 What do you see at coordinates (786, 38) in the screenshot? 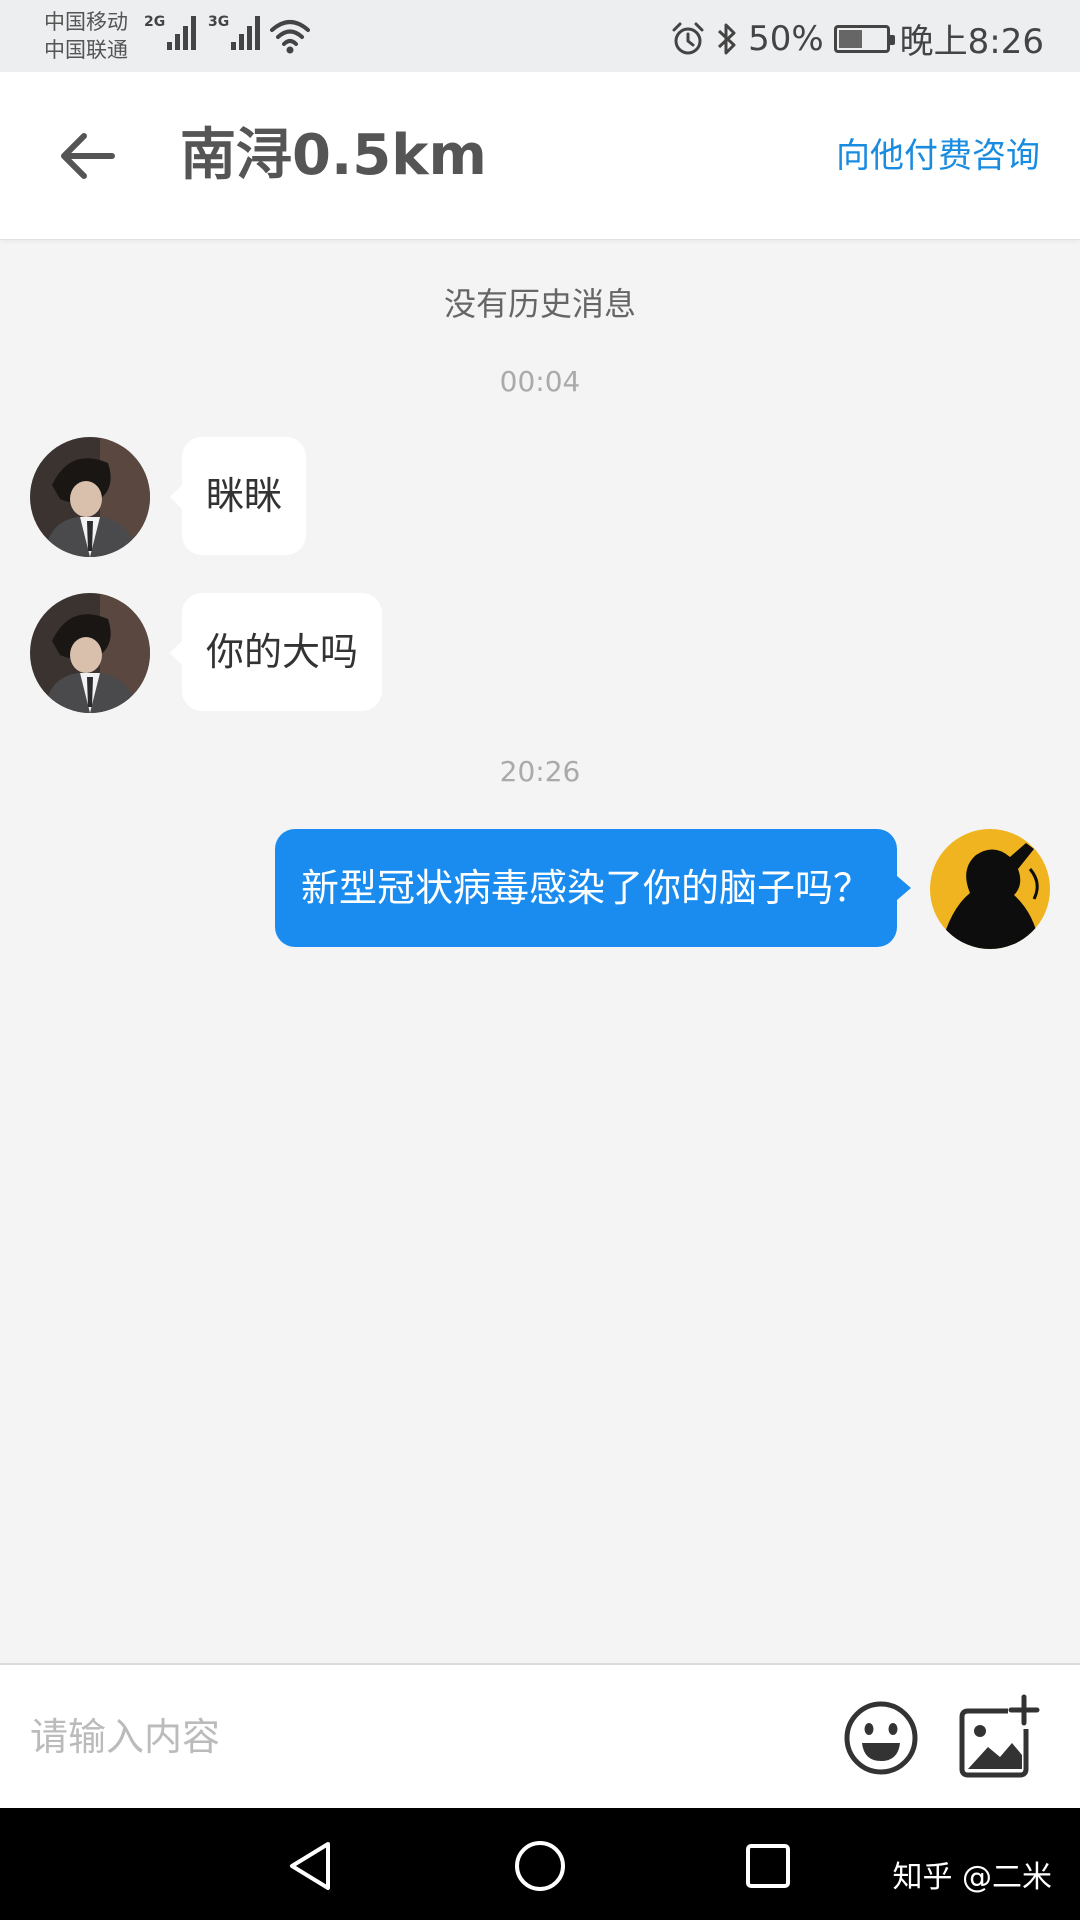
I see `battery-percent: 50%` at bounding box center [786, 38].